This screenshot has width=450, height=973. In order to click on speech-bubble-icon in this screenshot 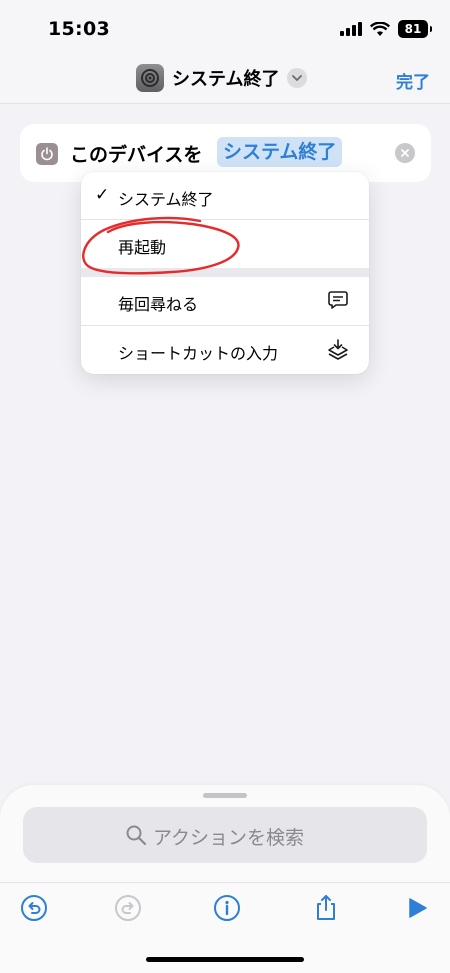, I will do `click(338, 302)`.